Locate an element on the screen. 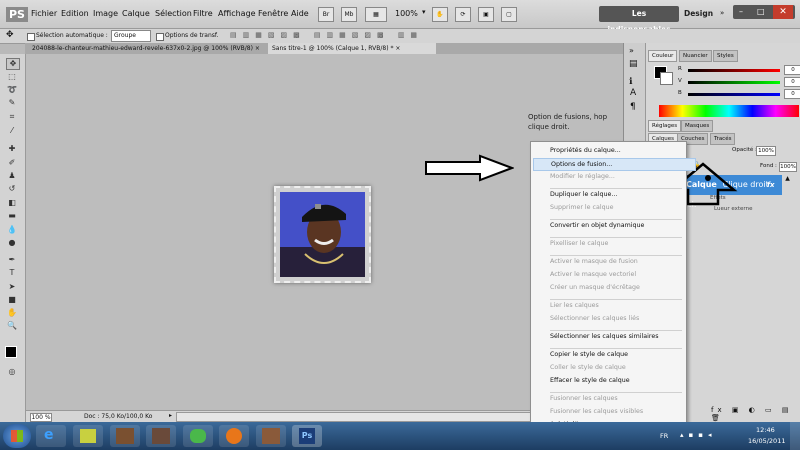  channel-r-value: 0 is located at coordinates (792, 70).